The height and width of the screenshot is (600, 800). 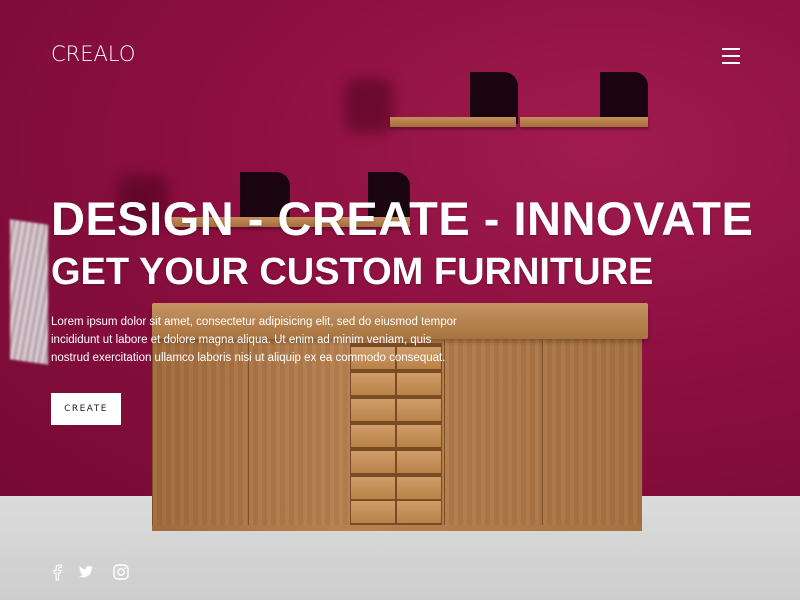 What do you see at coordinates (352, 272) in the screenshot?
I see `hero-subheadline: GET YOUR CUSTOM FURNITURE` at bounding box center [352, 272].